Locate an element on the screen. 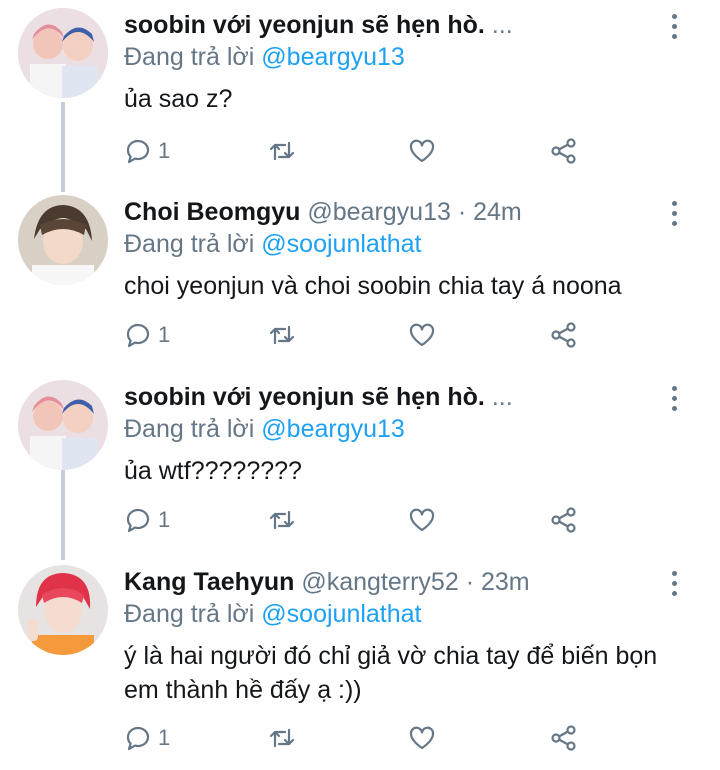 The image size is (720, 770). tweet-text: ủa wtf???????? is located at coordinates (213, 471).